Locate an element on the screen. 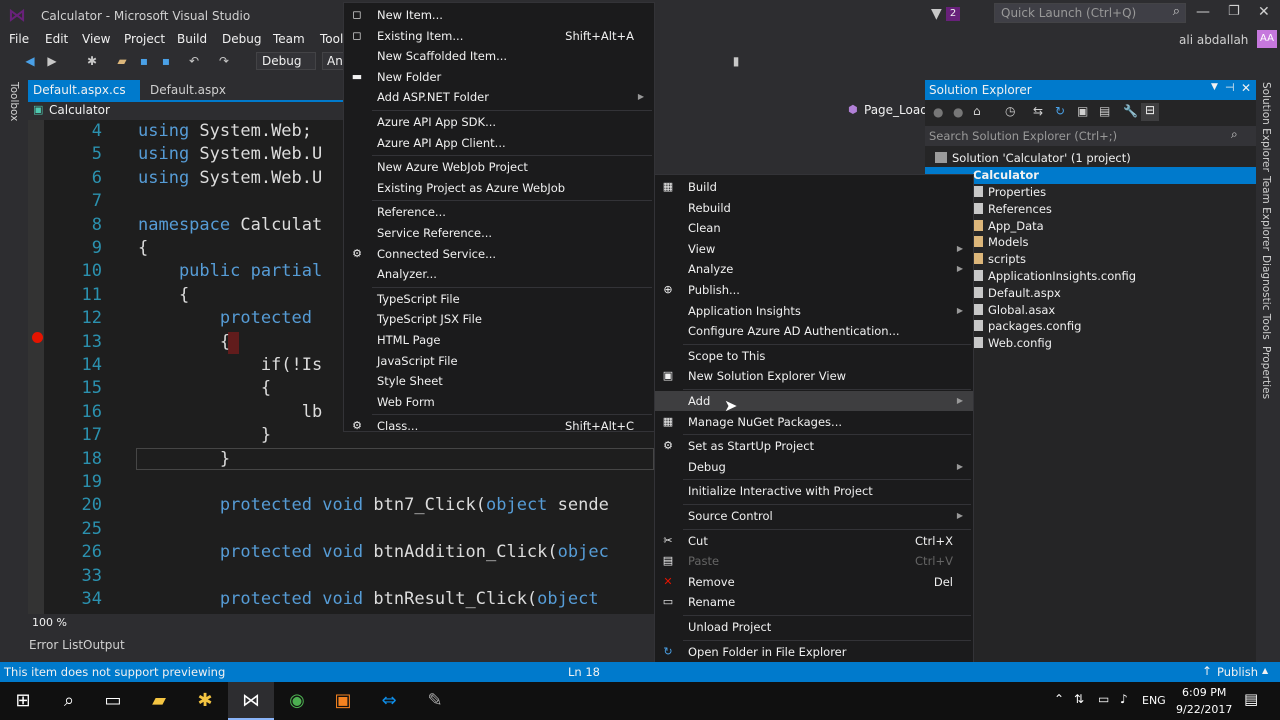 The height and width of the screenshot is (720, 1280). user-avatar: AA is located at coordinates (1267, 39).